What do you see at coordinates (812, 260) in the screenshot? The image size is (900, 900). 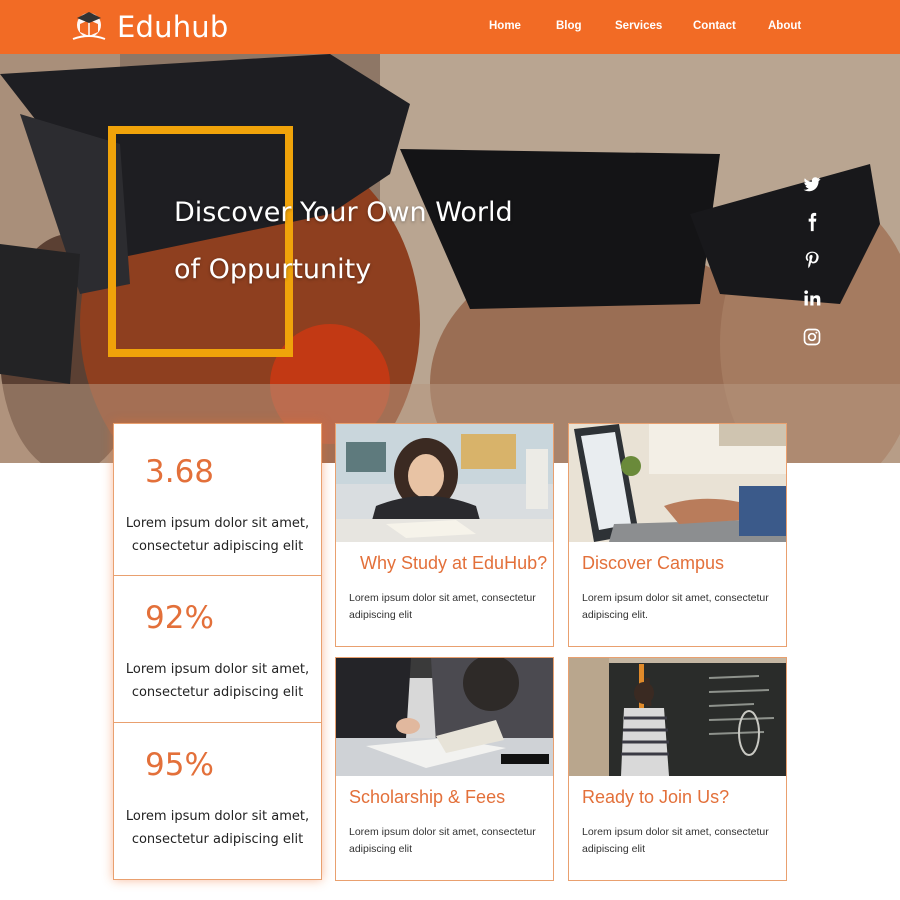 I see `pinterest-icon` at bounding box center [812, 260].